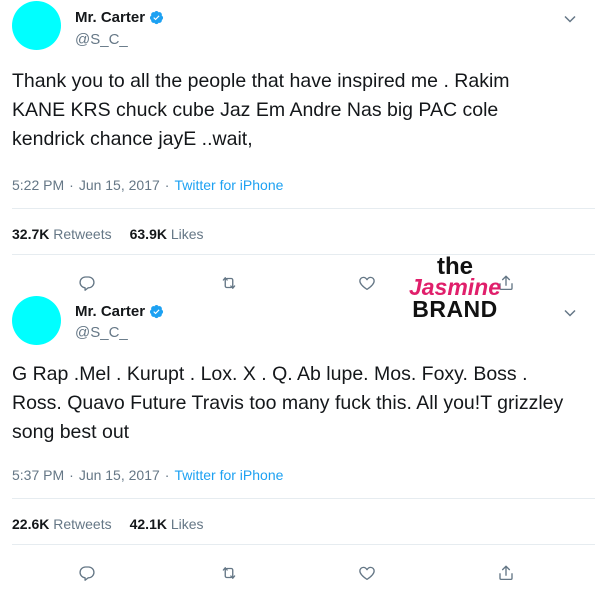  Describe the element at coordinates (367, 573) in the screenshot. I see `like-icon` at that location.